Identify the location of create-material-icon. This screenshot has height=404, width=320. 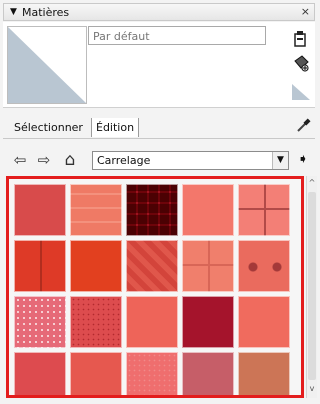
(301, 39).